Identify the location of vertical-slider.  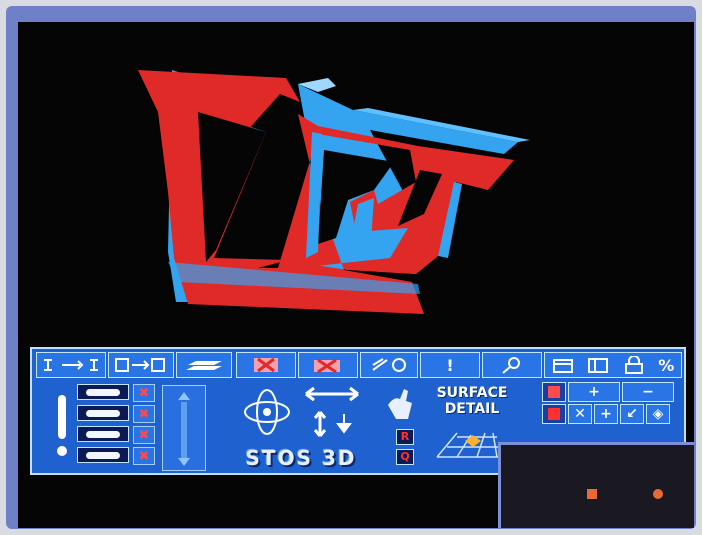
(184, 428).